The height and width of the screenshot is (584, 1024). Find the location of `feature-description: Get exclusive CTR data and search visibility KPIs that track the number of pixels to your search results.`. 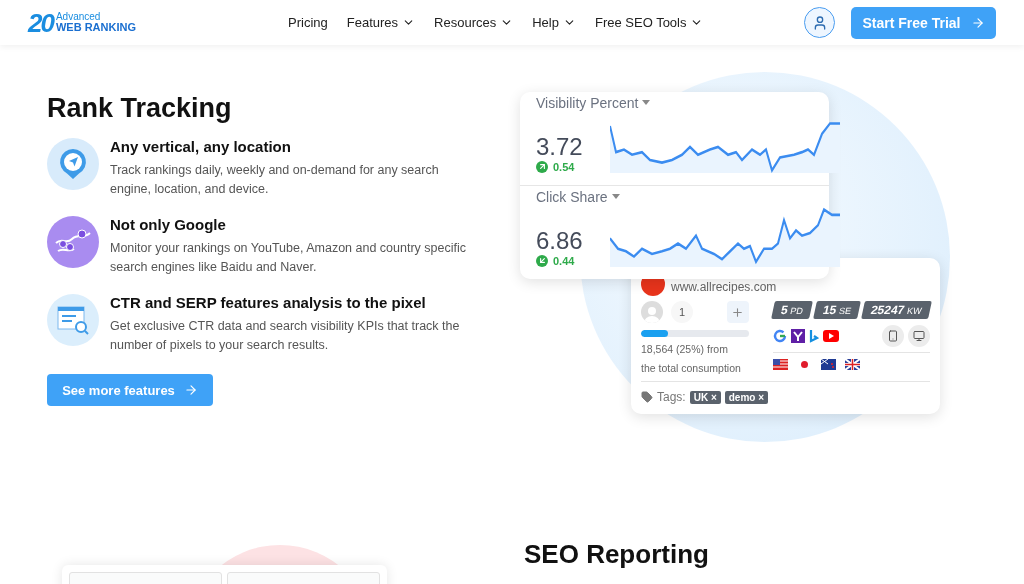

feature-description: Get exclusive CTR data and search visibility KPIs that track the number of pixels to your search results. is located at coordinates (285, 336).